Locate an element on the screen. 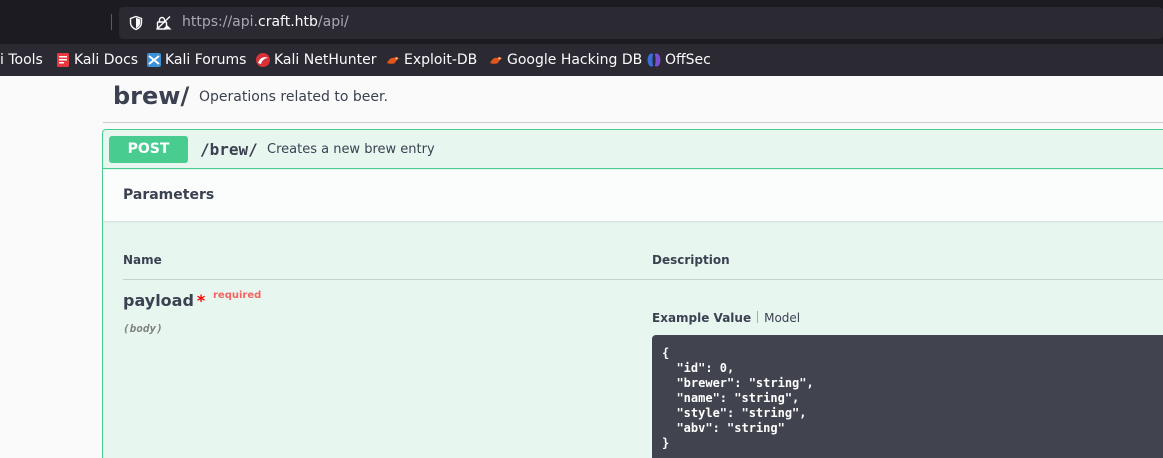 The height and width of the screenshot is (458, 1163). tag-divider is located at coordinates (633, 122).